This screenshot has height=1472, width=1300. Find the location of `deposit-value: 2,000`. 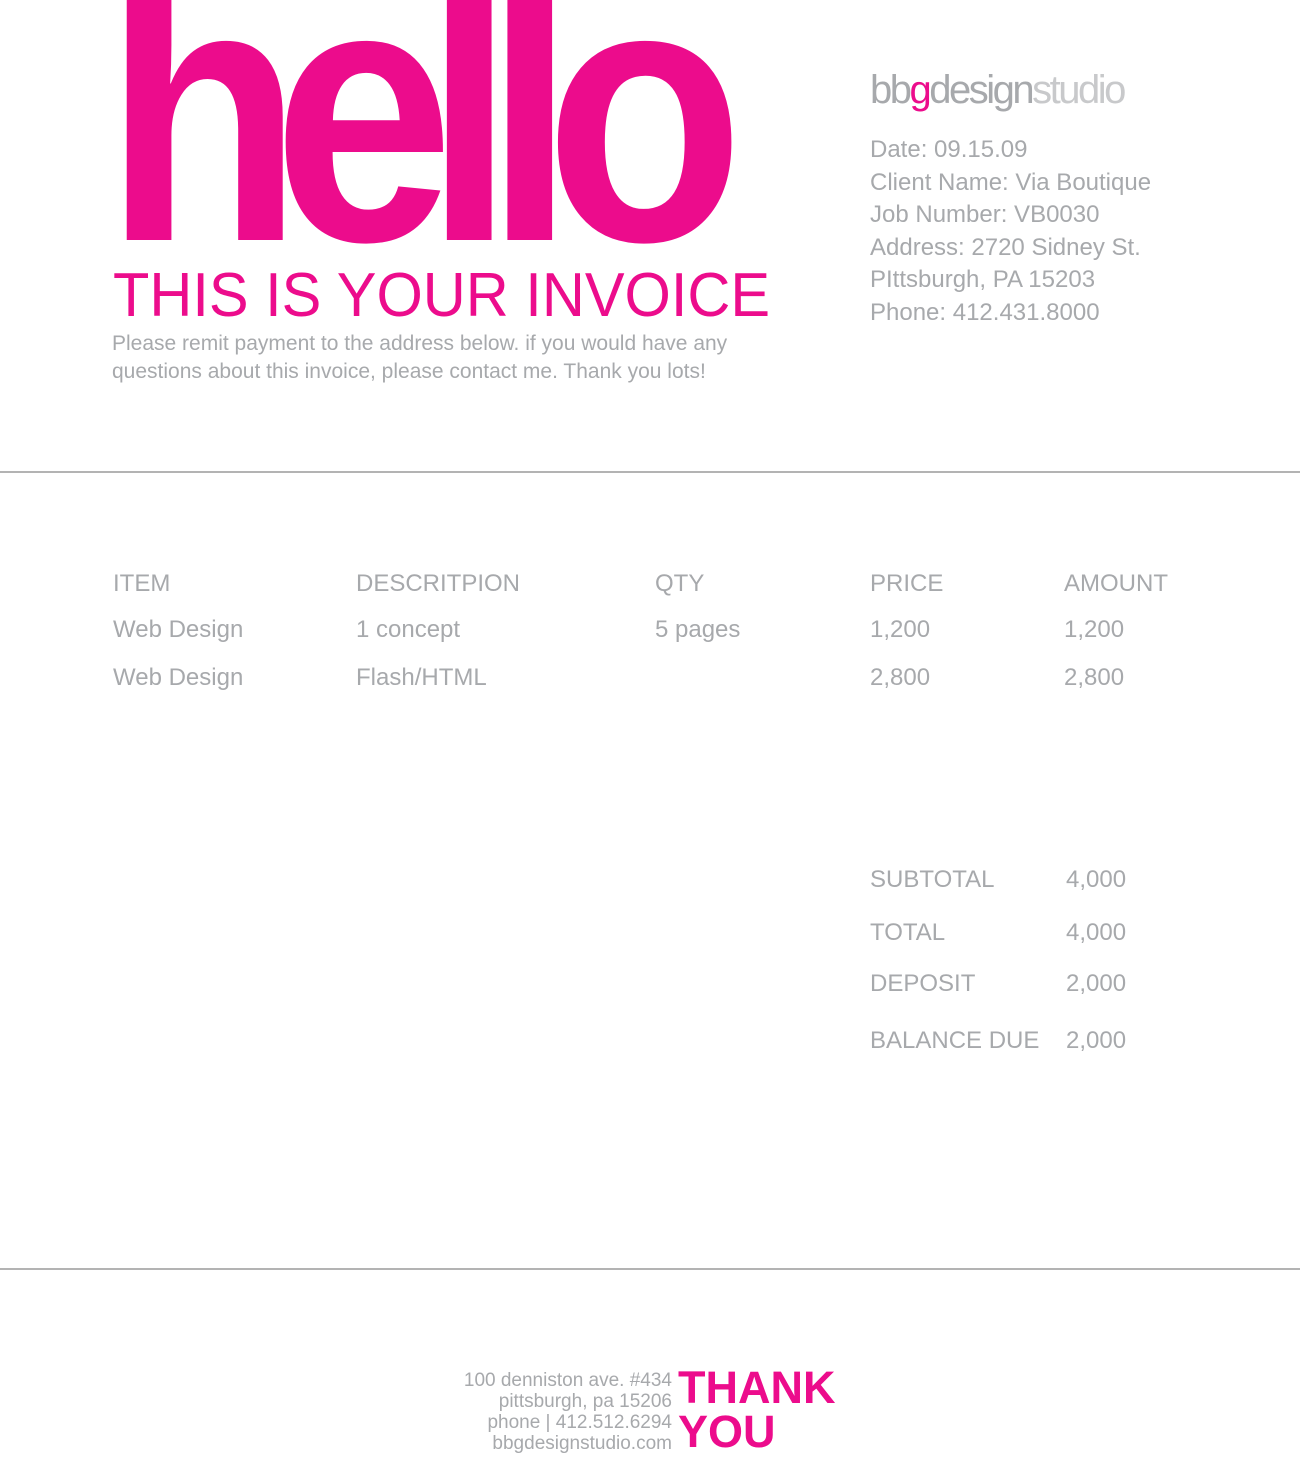

deposit-value: 2,000 is located at coordinates (1096, 983).